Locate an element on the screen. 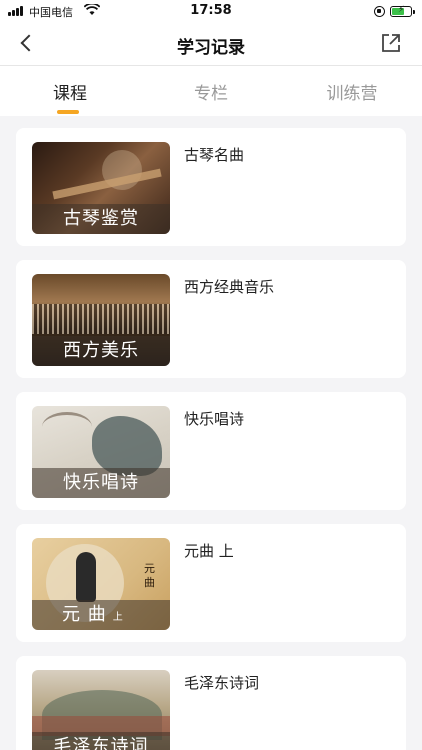 The height and width of the screenshot is (750, 422). thumbnail-label: 快乐唱诗 is located at coordinates (101, 483).